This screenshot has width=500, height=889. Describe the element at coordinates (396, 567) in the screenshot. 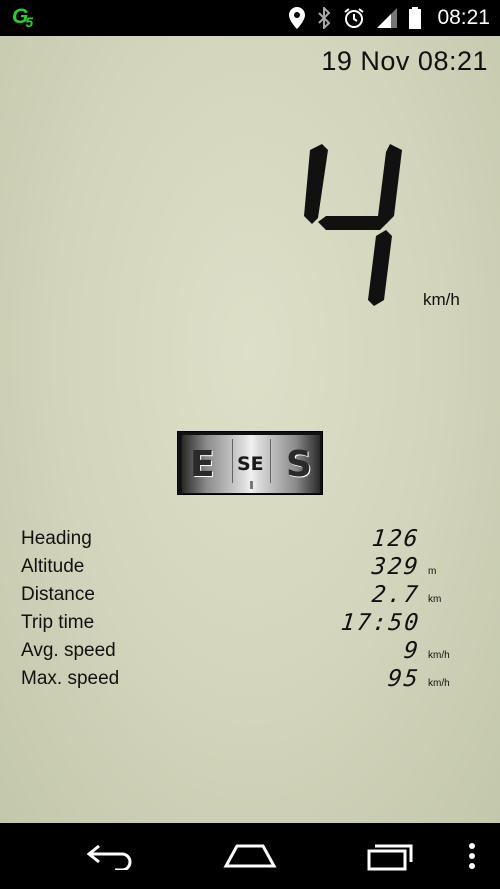

I see `stat-value: 329` at that location.